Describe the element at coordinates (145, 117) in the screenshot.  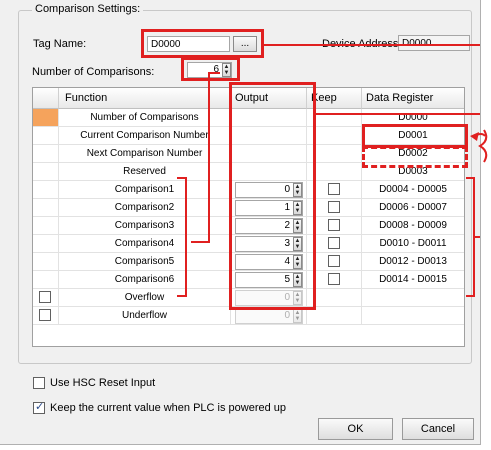
I see `function-cell: Number of Comparisons` at that location.